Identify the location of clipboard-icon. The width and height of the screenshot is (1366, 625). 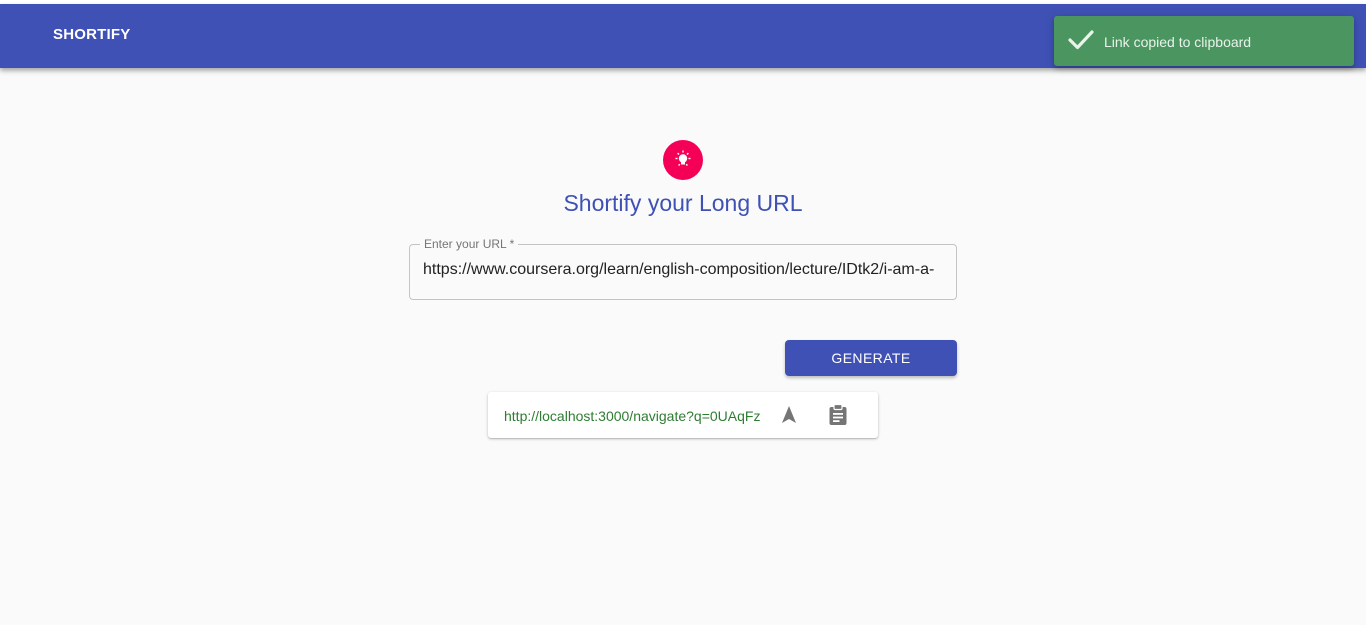
(838, 415).